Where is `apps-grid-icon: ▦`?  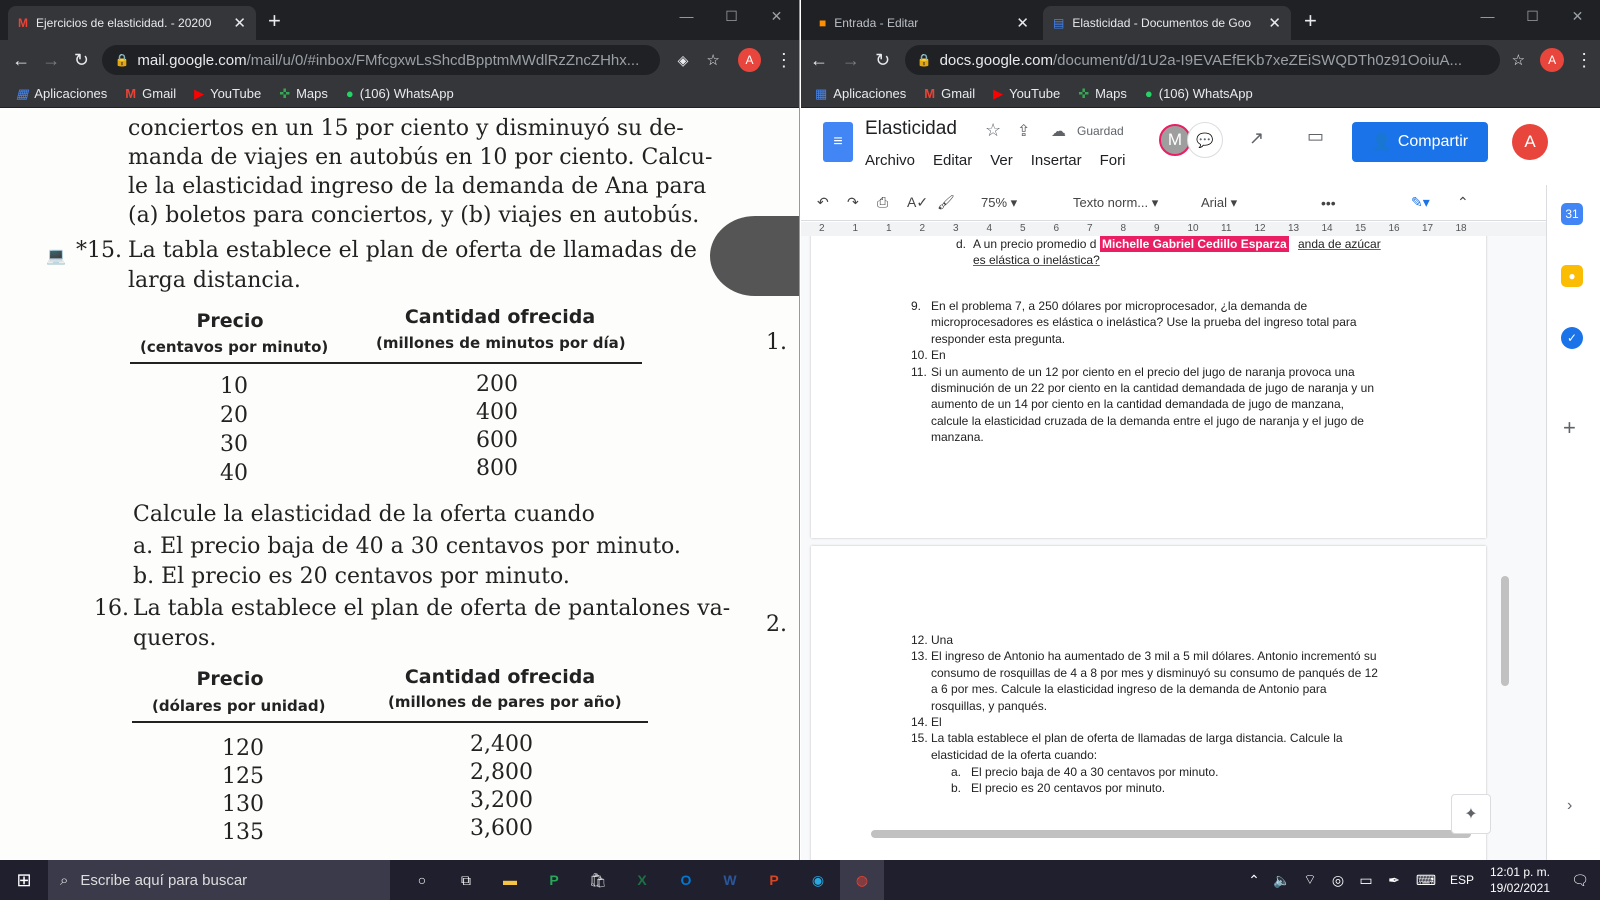
apps-grid-icon: ▦ is located at coordinates (821, 93).